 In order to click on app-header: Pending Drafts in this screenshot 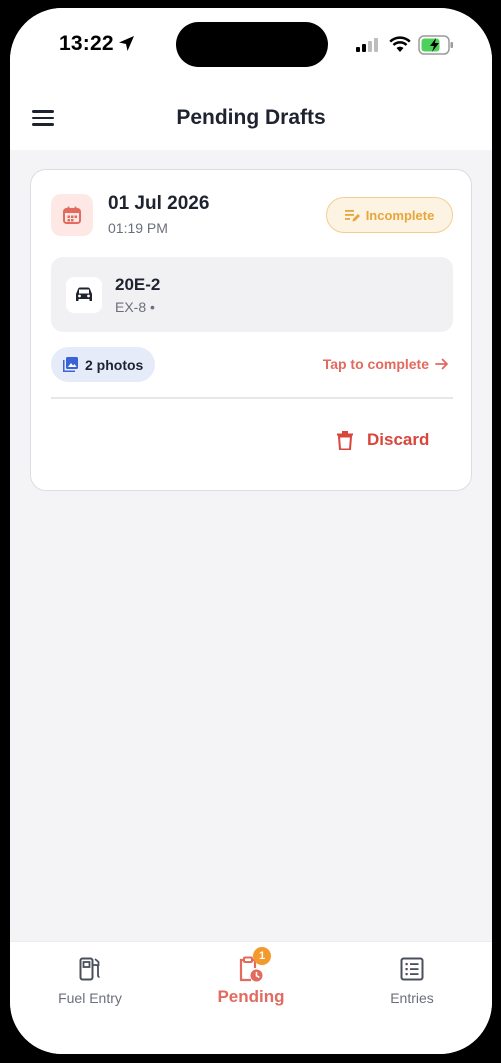, I will do `click(251, 119)`.